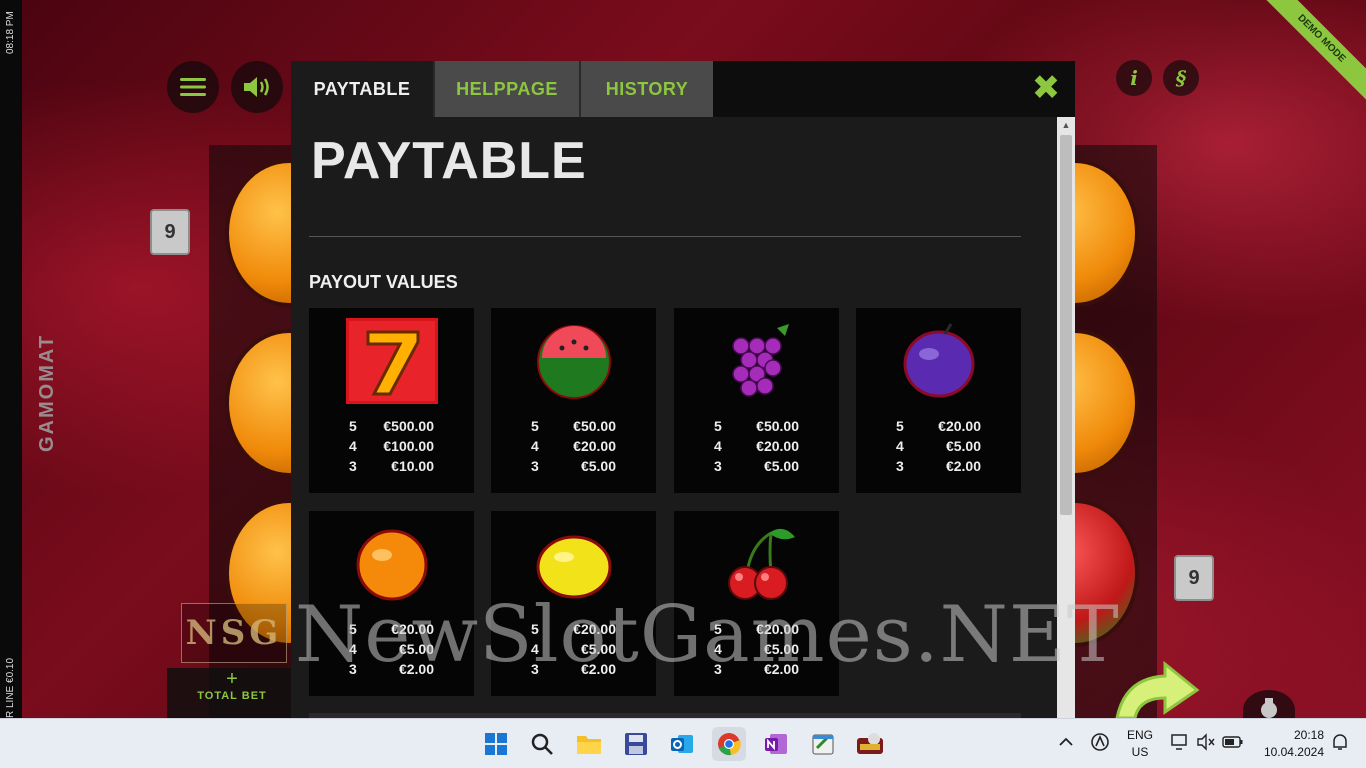  I want to click on seven-icon, so click(391, 361).